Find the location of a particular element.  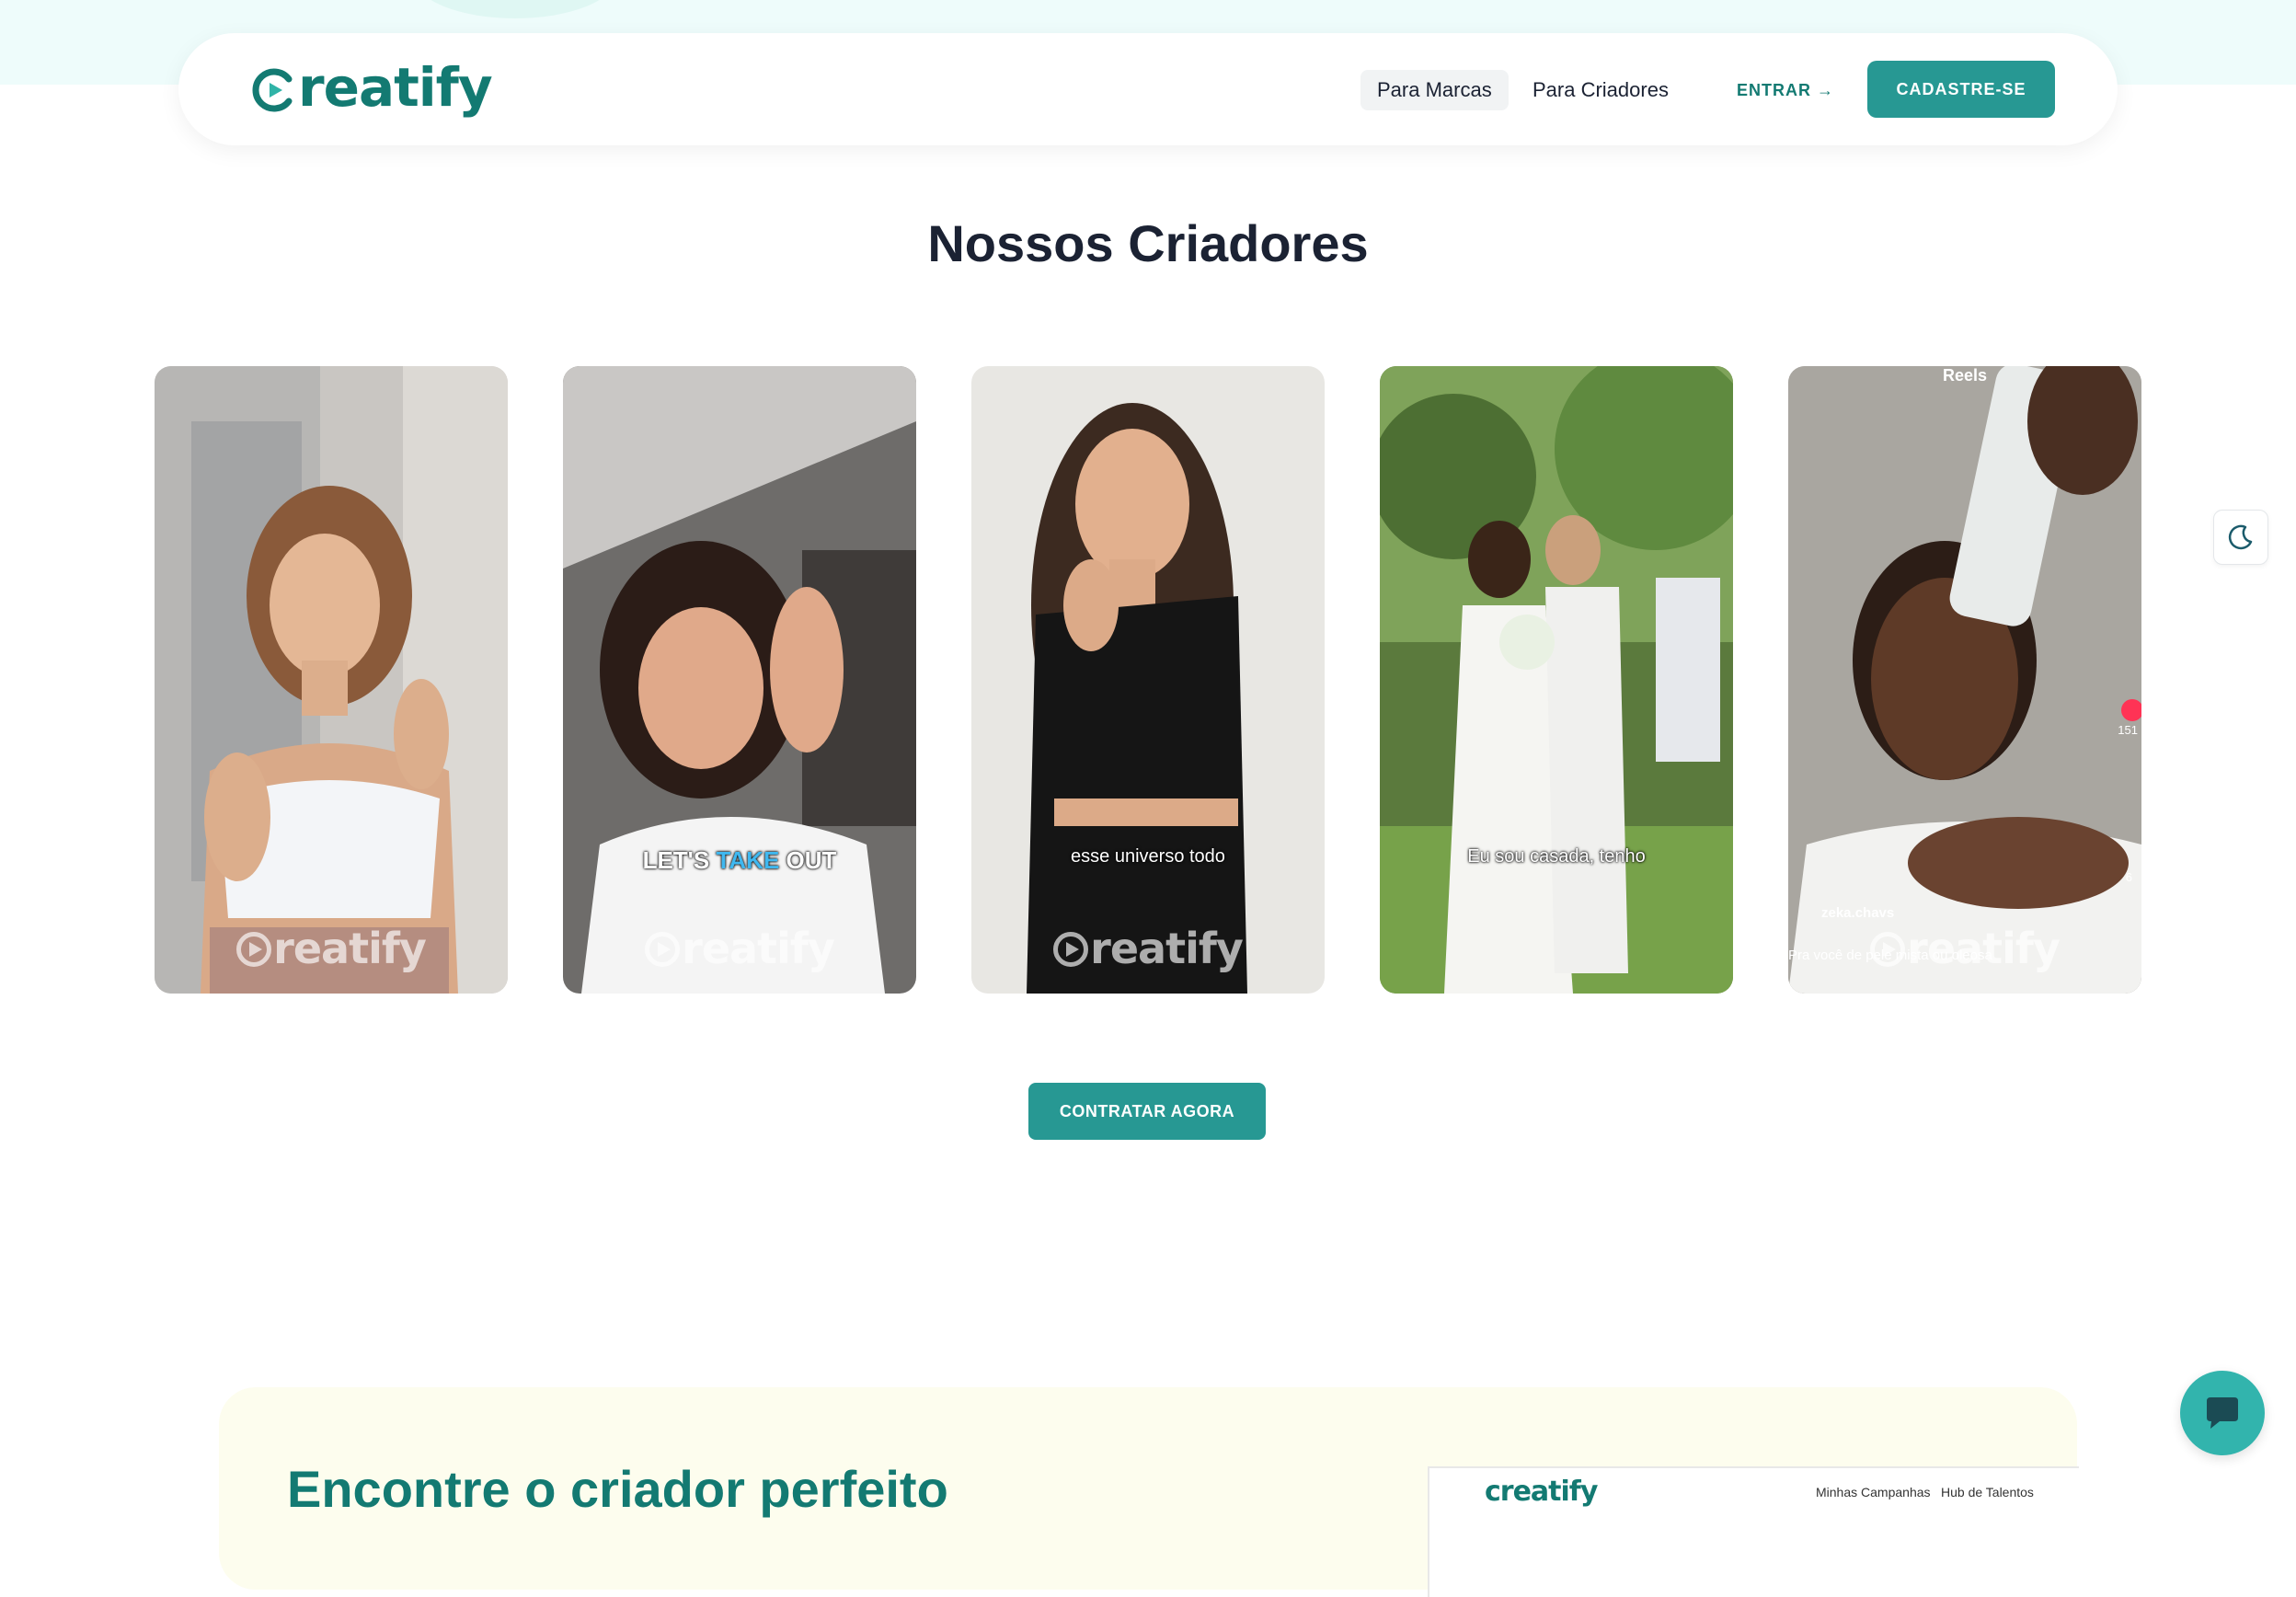

creator-card-4: Eu sou casada, tenho is located at coordinates (1556, 680).